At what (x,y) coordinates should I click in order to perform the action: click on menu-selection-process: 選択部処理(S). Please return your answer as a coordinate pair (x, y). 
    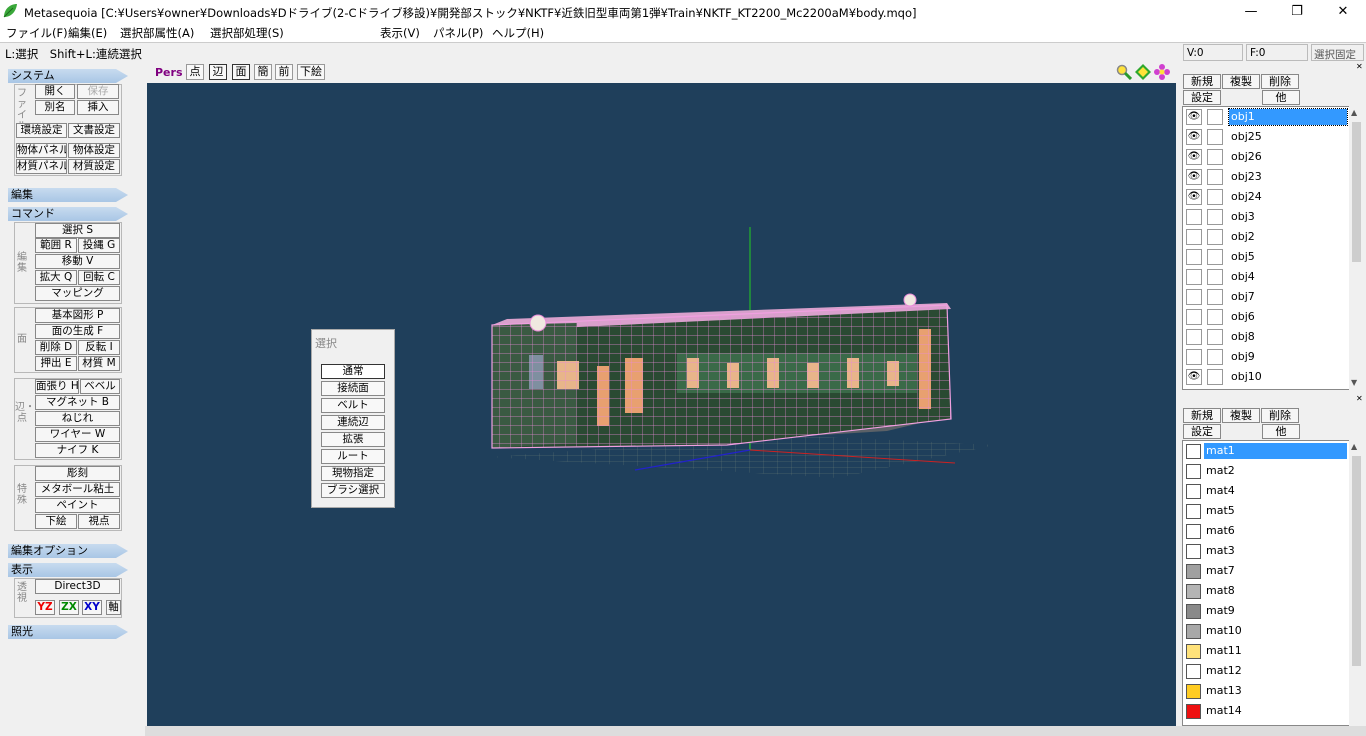
    Looking at the image, I should click on (247, 33).